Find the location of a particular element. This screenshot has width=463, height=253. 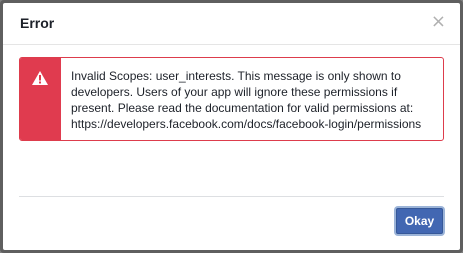

okay-button: Okay is located at coordinates (419, 221).